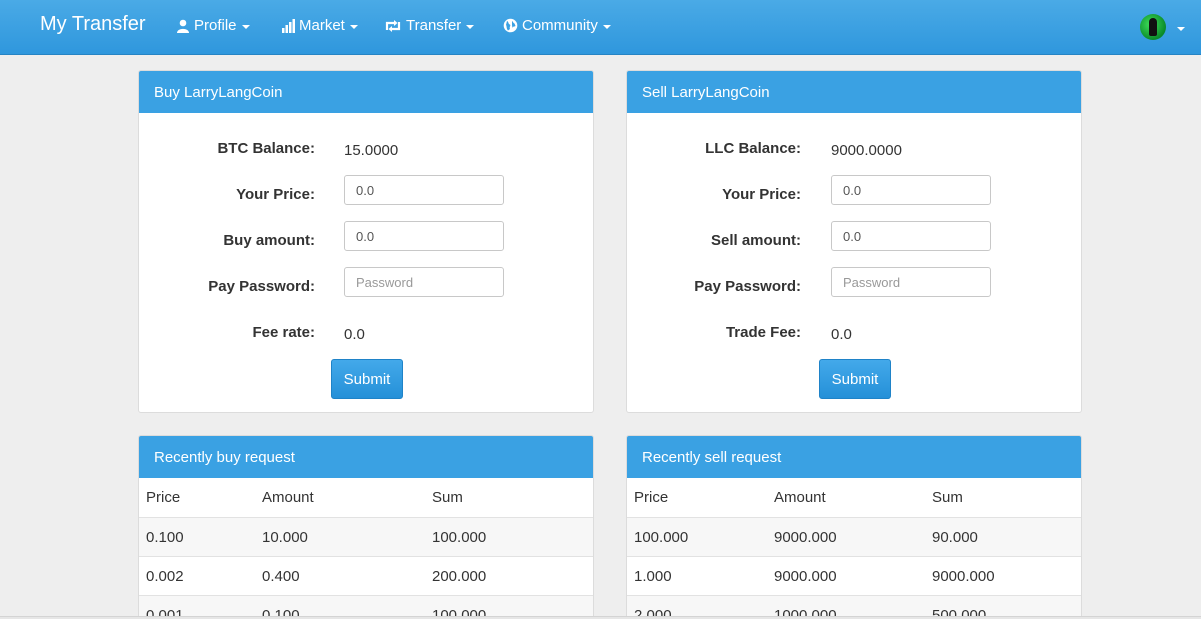 The image size is (1201, 619). Describe the element at coordinates (366, 536) in the screenshot. I see `table-row: 0.100 10.000 100.000` at that location.